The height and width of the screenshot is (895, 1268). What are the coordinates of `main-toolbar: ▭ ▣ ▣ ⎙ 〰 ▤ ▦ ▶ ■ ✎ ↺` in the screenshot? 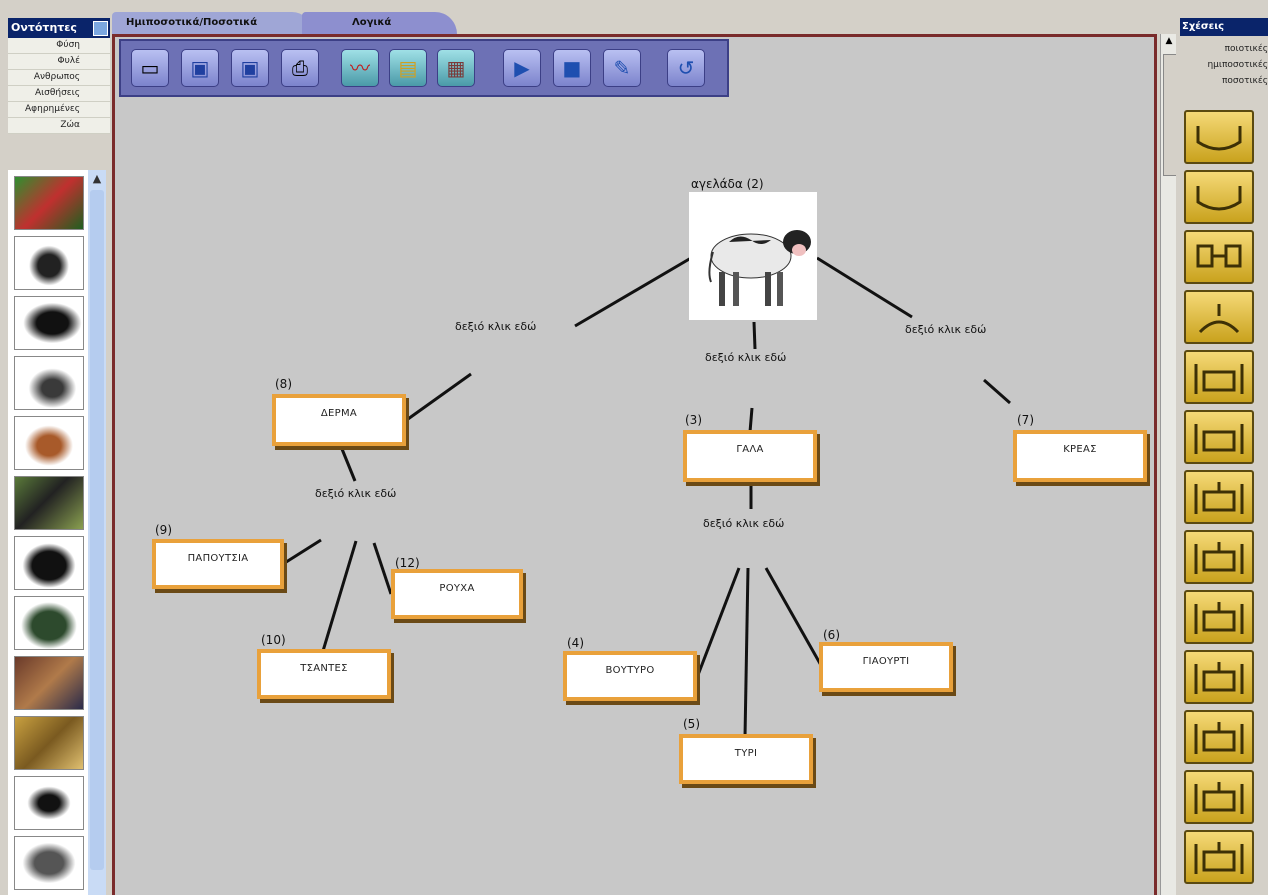 It's located at (424, 68).